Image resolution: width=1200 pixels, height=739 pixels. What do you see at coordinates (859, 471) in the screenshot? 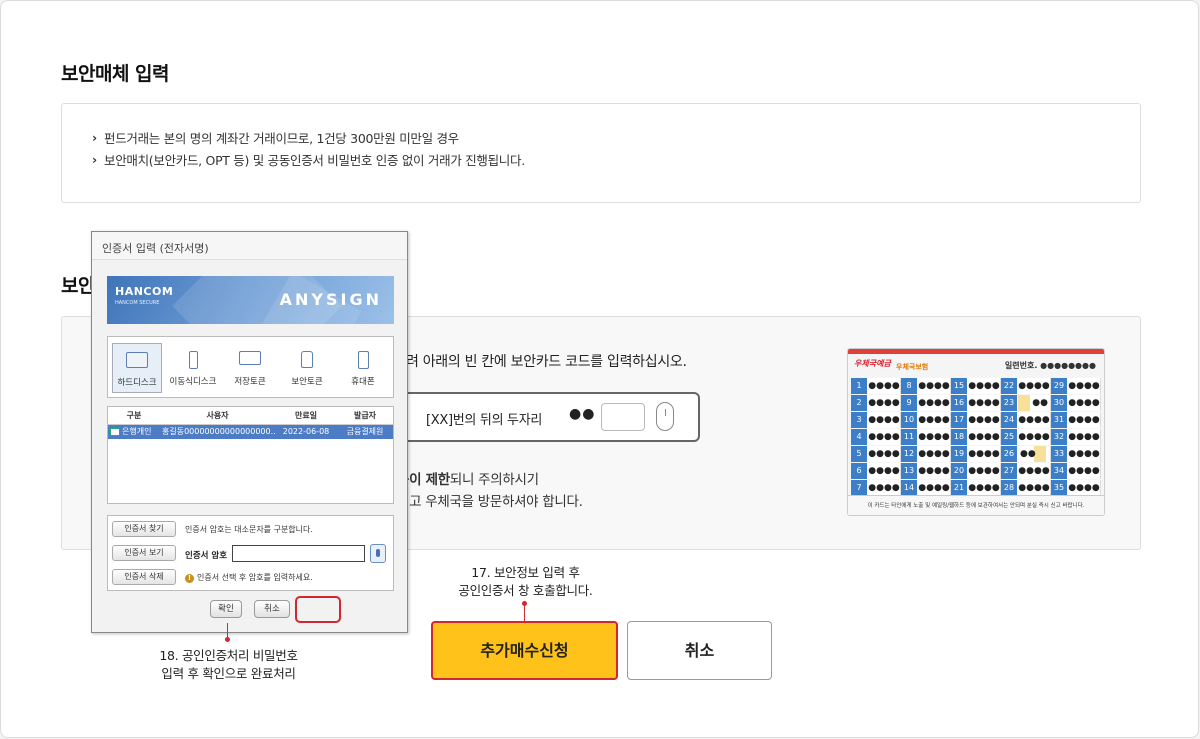
I see `card-cell-number: 6` at bounding box center [859, 471].